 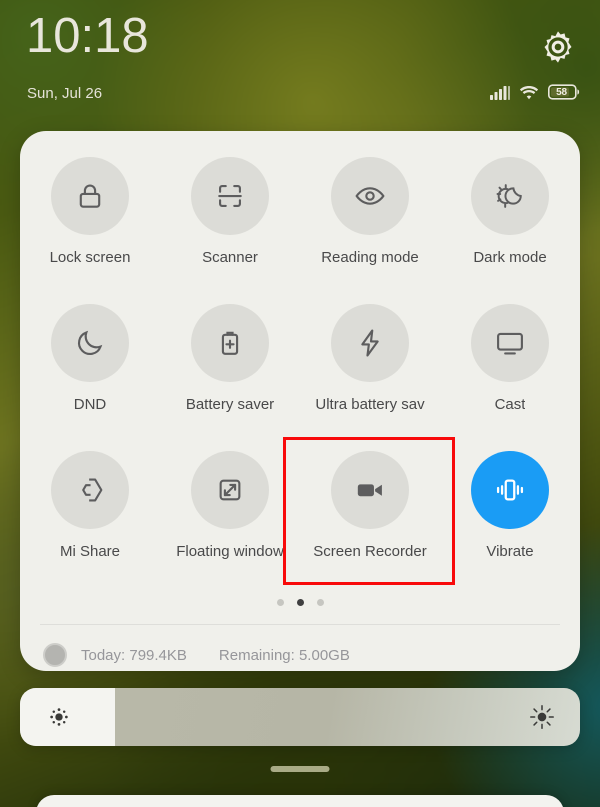 I want to click on data-usage-indicator-icon, so click(x=55, y=655).